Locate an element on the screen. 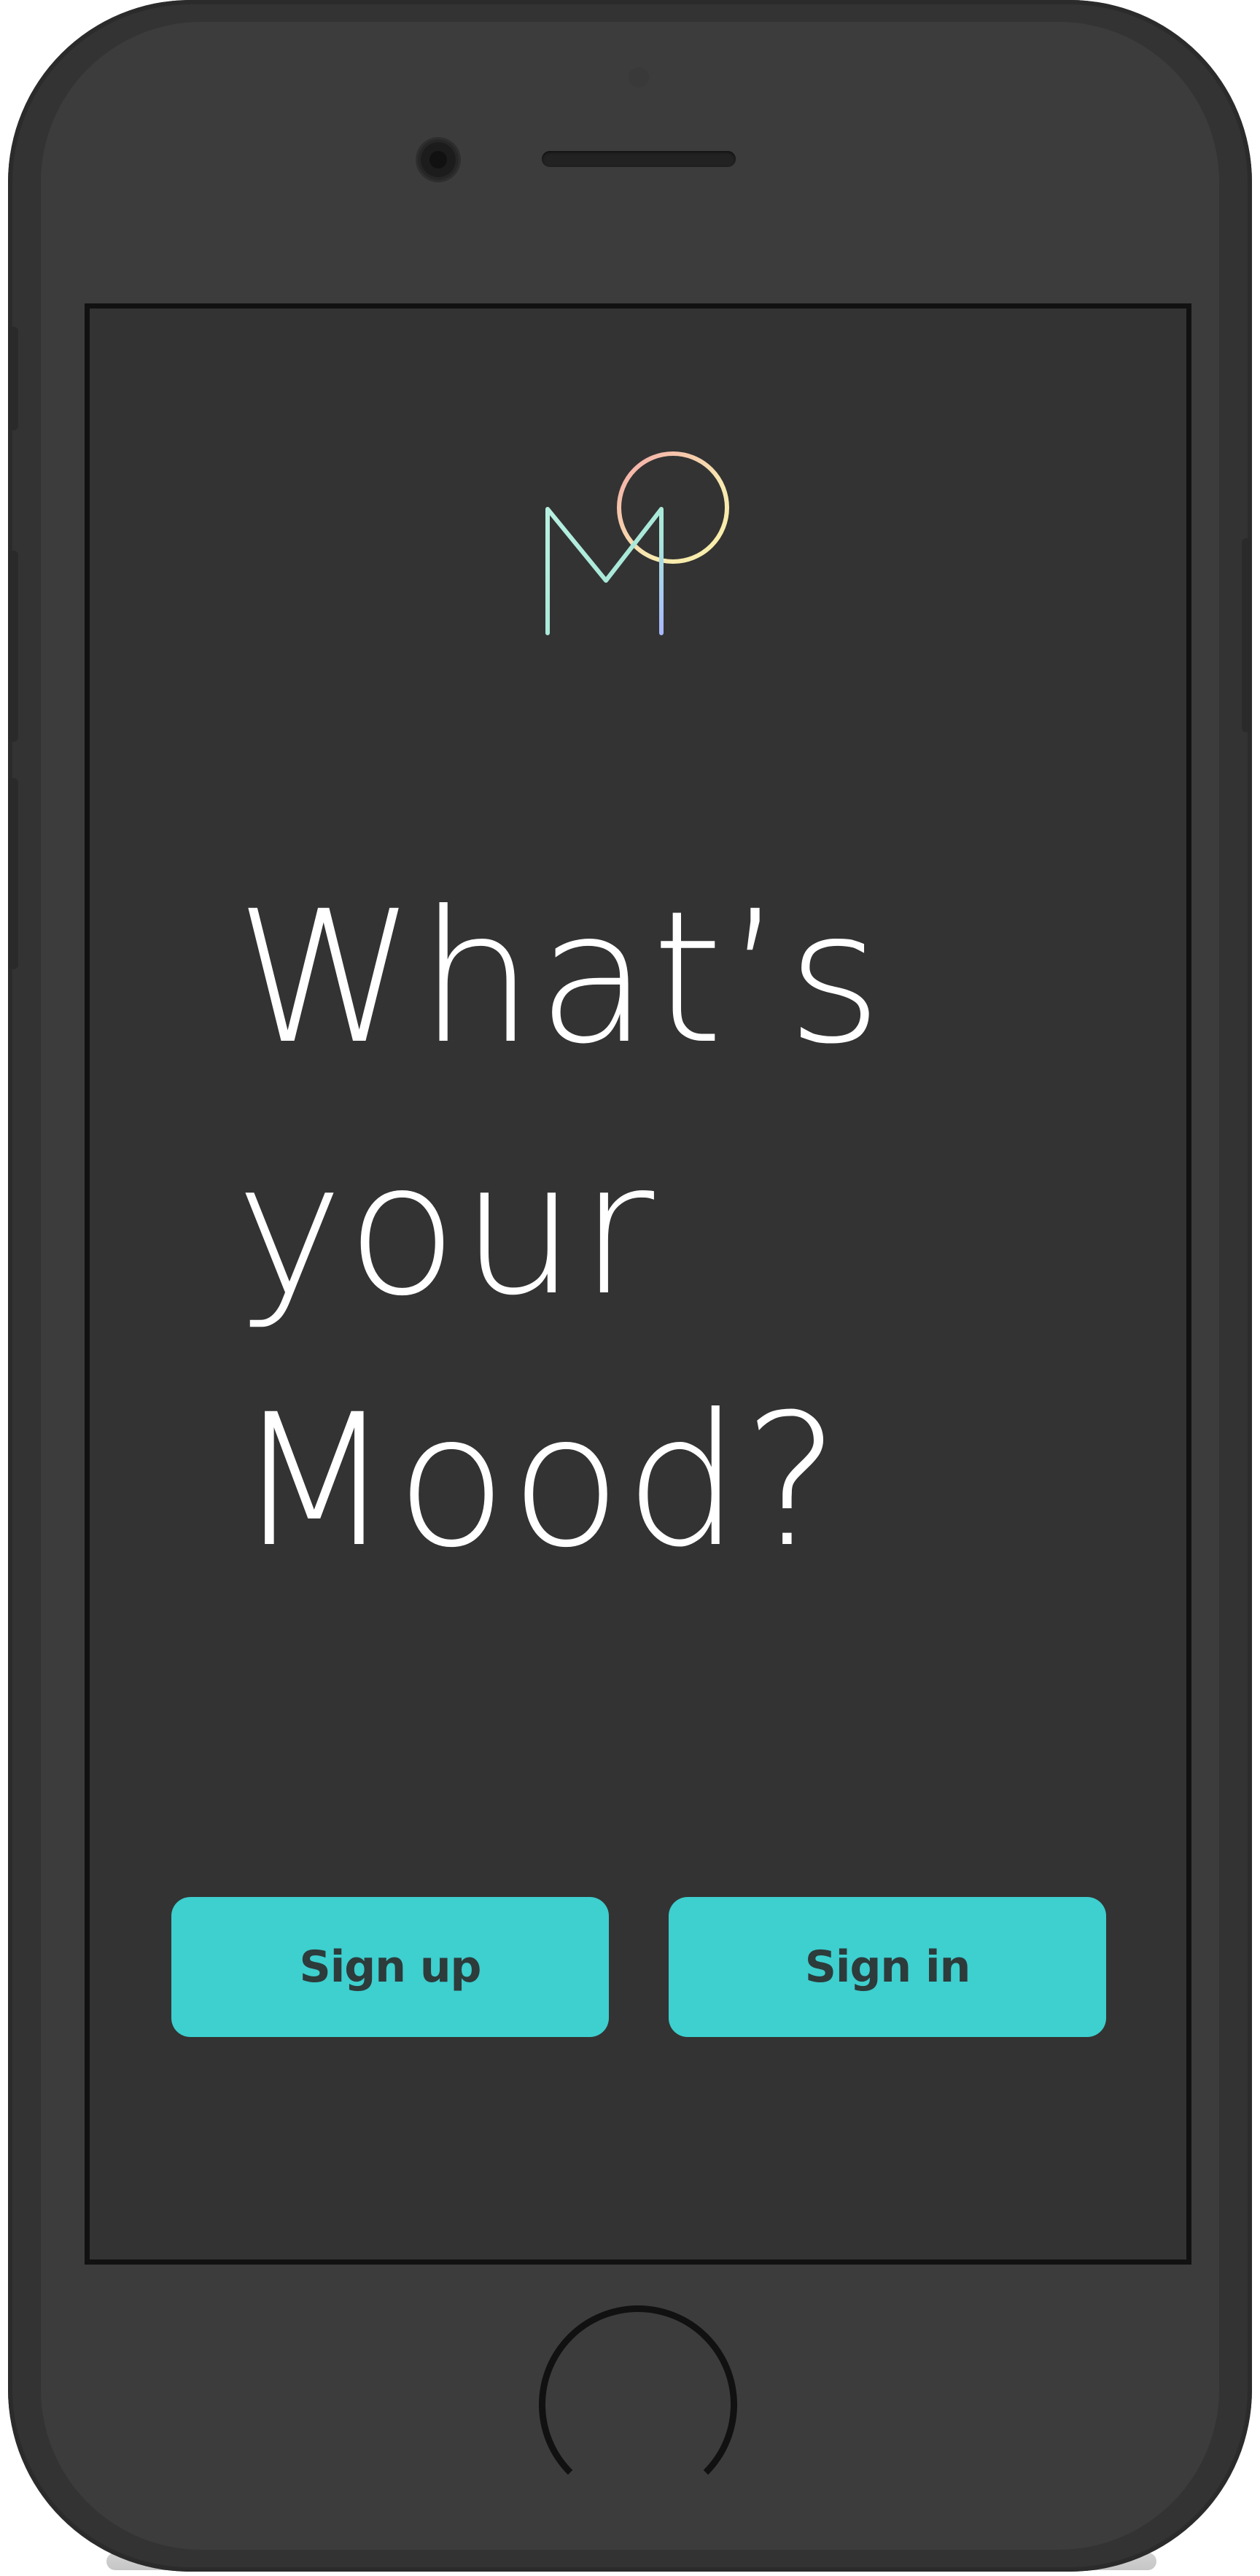  earpiece-speaker-icon is located at coordinates (639, 159).